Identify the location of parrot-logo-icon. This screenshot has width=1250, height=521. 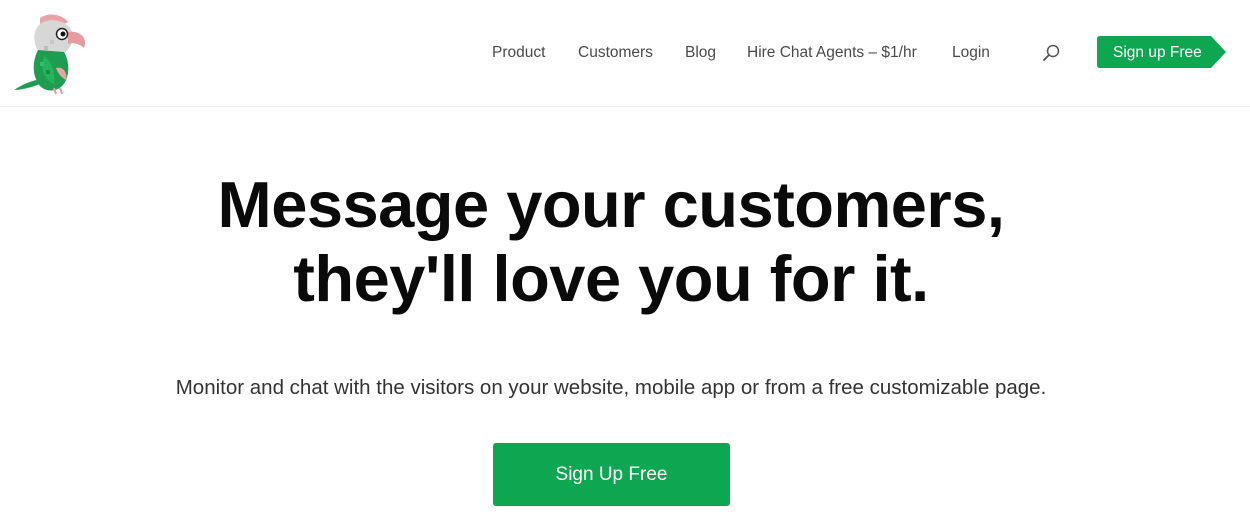
(51, 53).